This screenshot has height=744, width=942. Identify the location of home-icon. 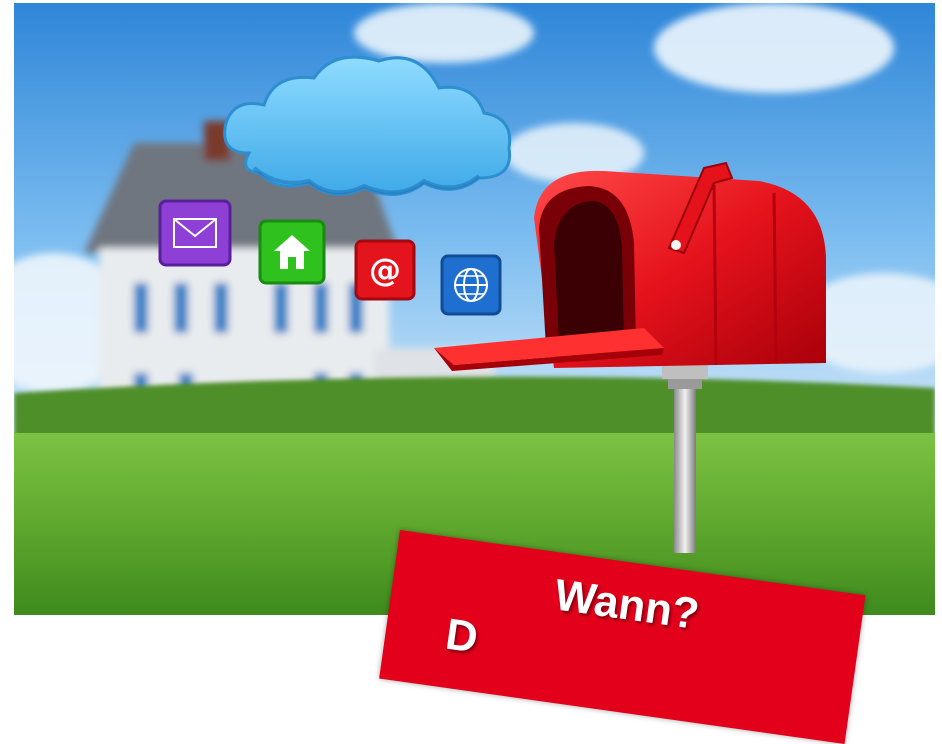
(292, 252).